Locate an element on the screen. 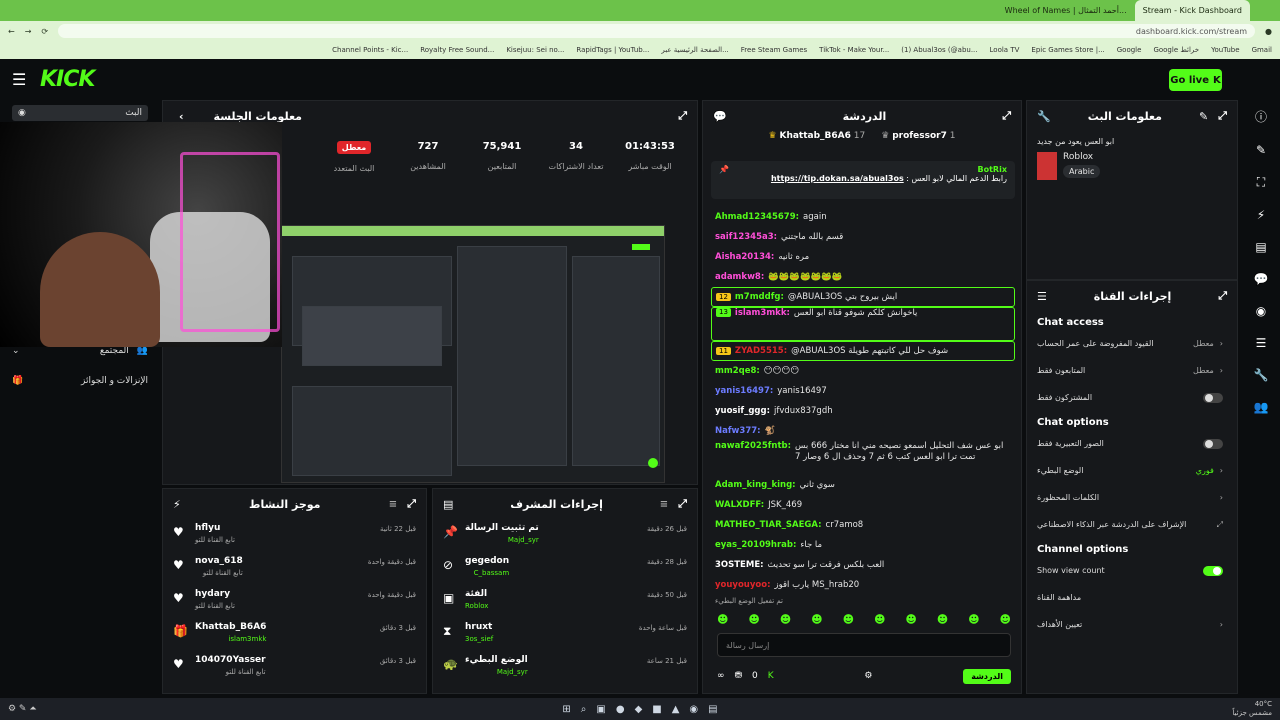 The width and height of the screenshot is (1280, 720). chat-message: adamkw8: 🐸🐸🐸🐸🐸🐸🐸 is located at coordinates (863, 277).